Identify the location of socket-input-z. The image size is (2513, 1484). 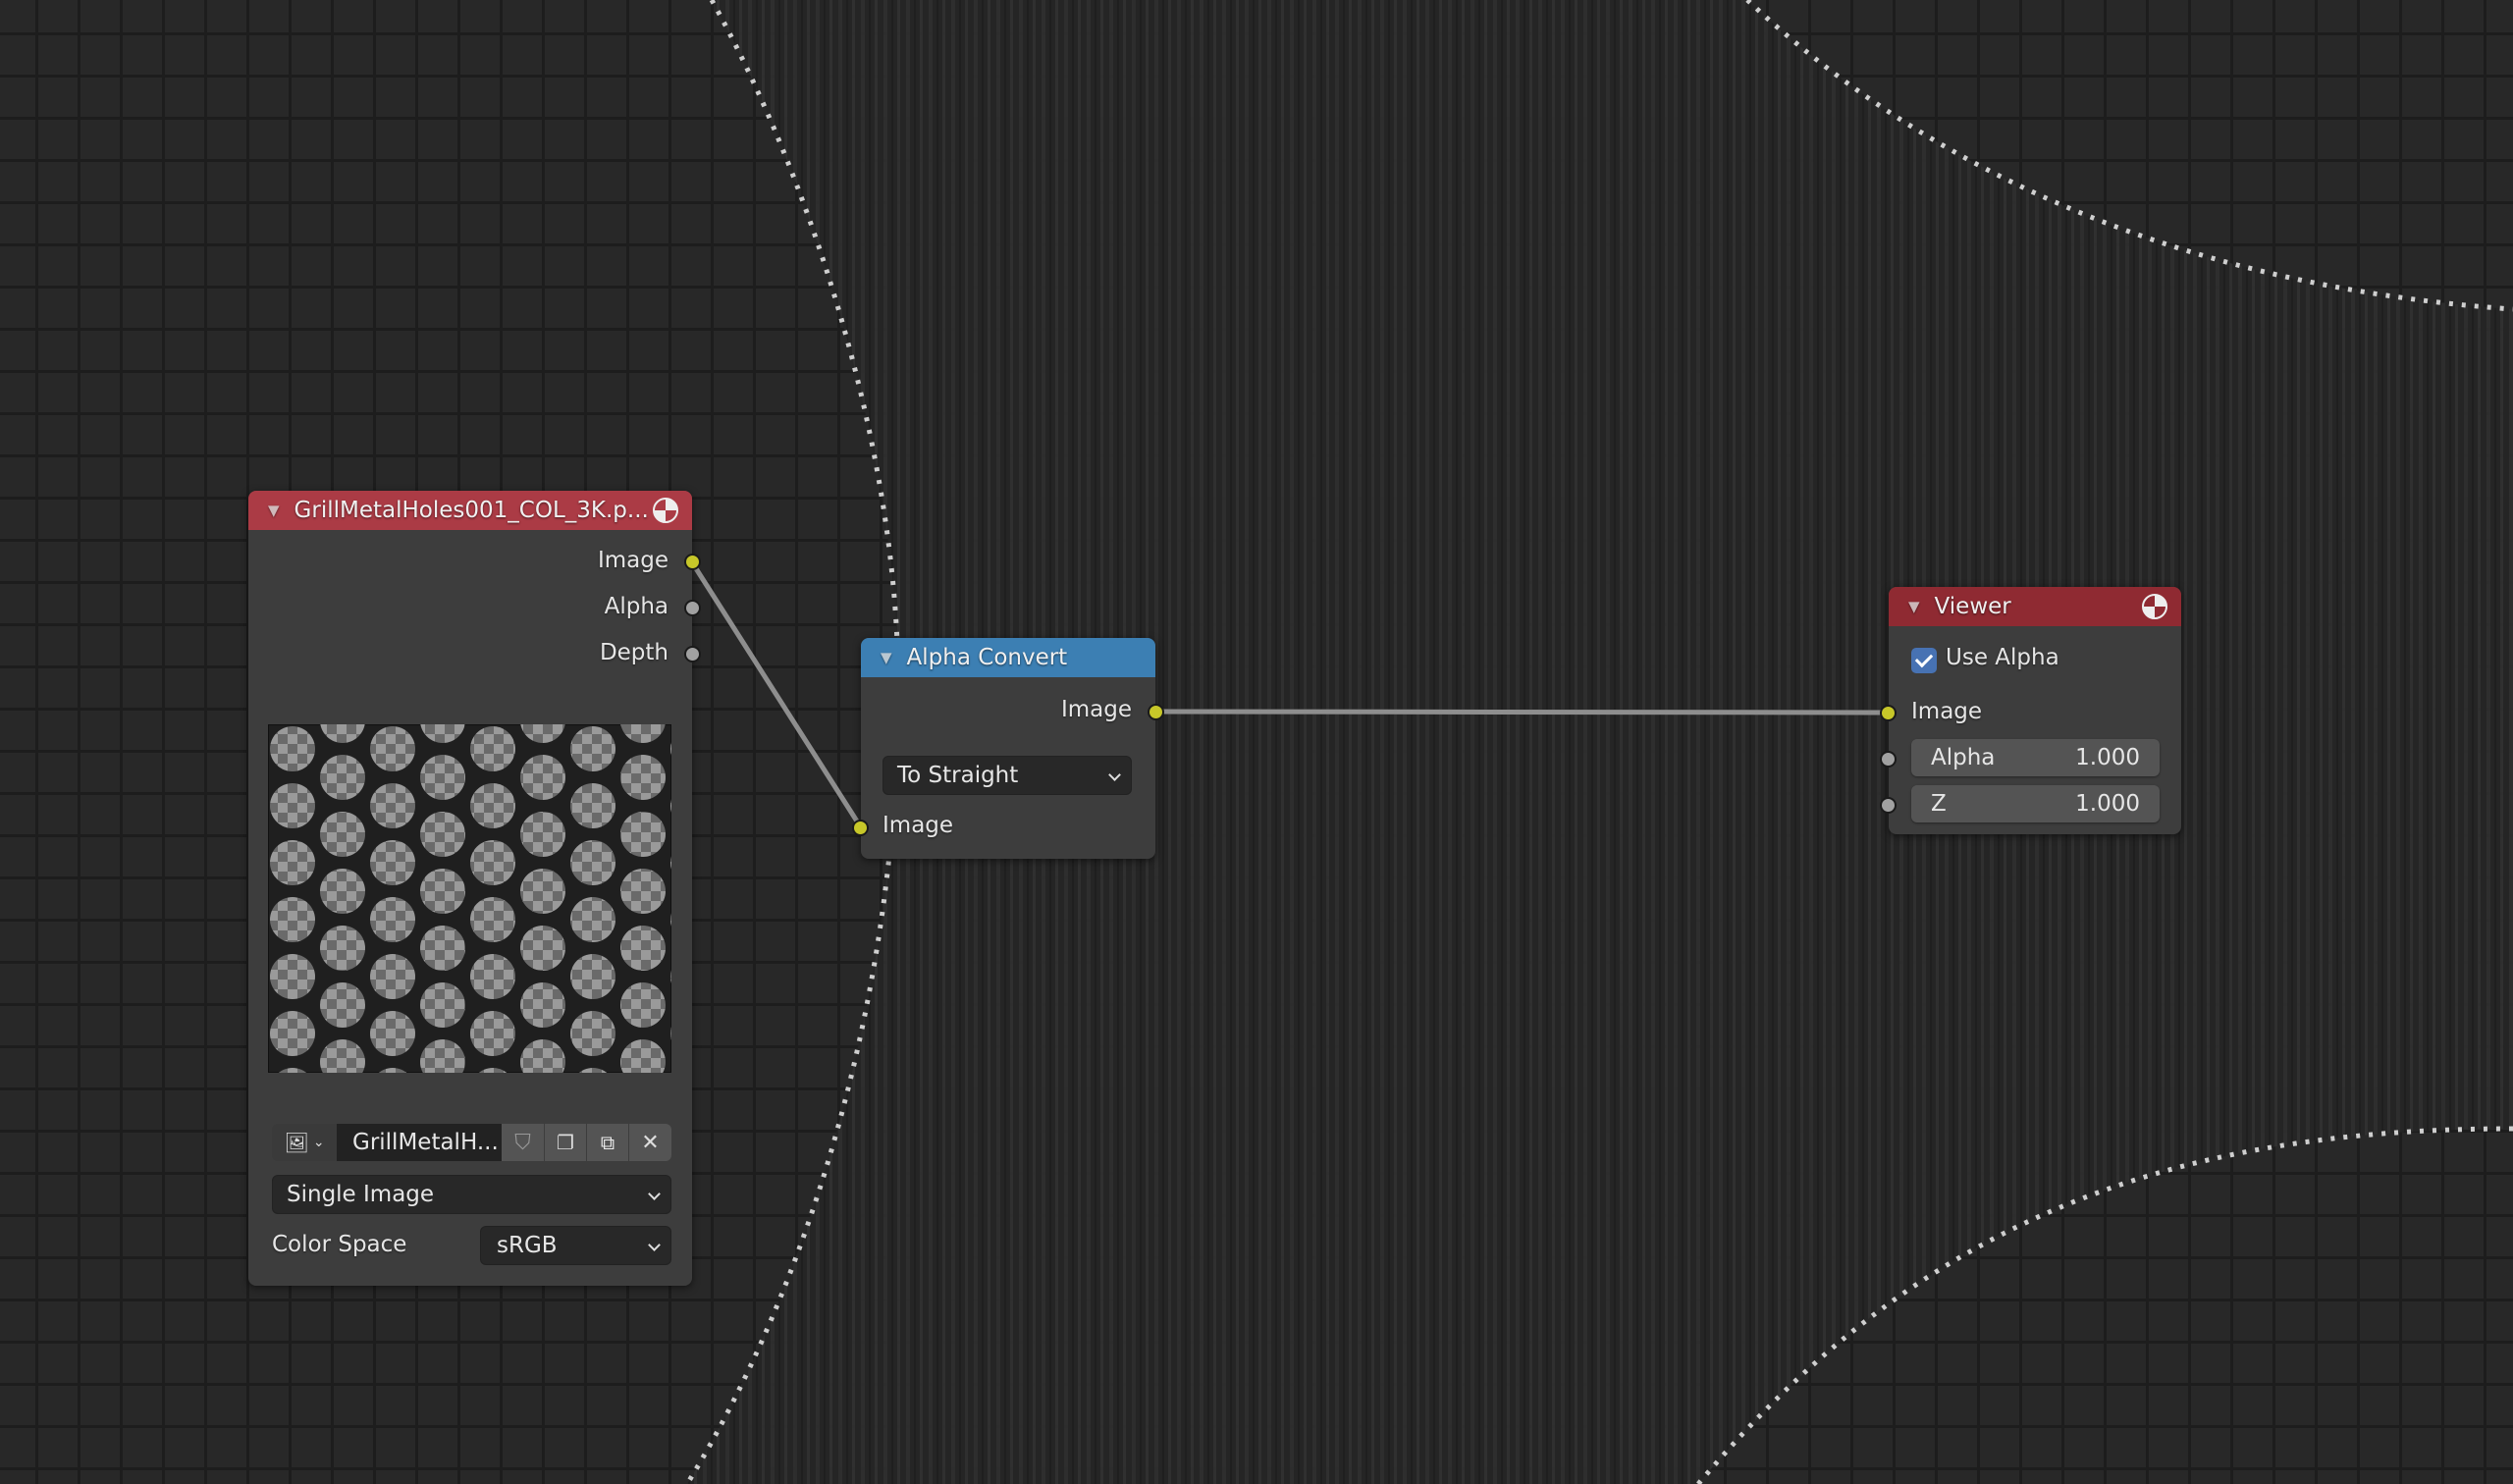
(1889, 805).